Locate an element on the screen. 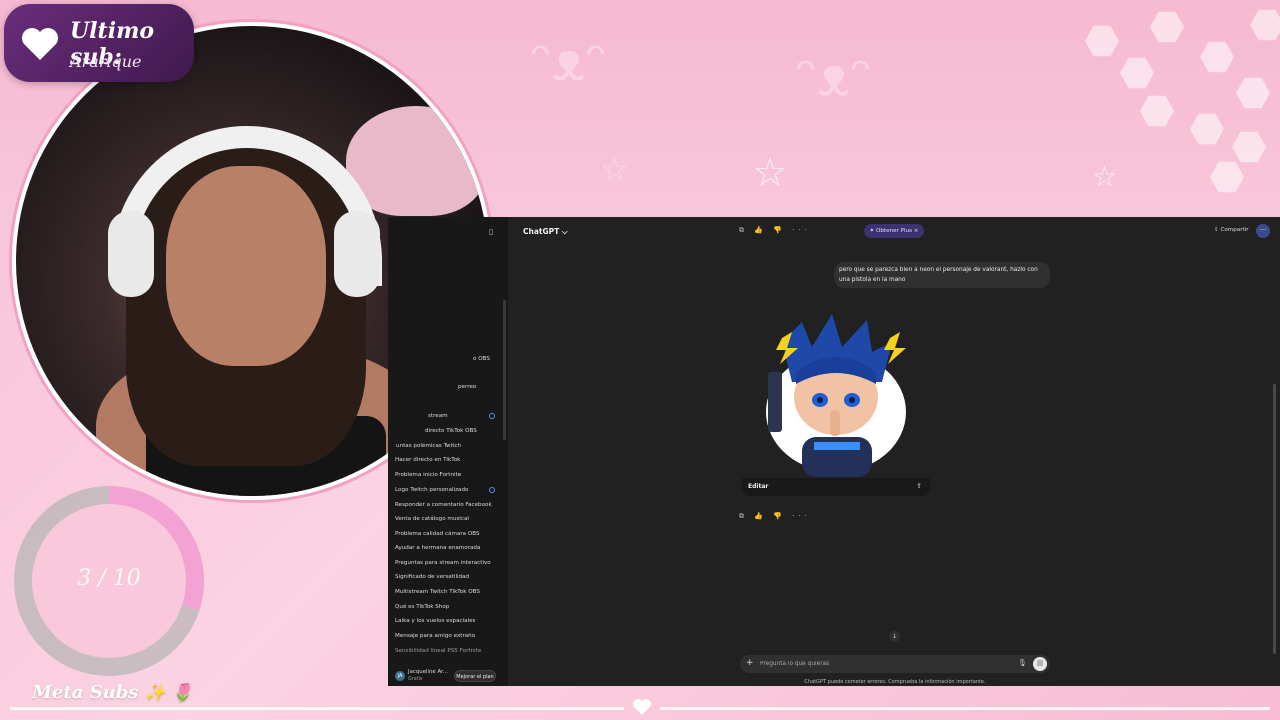 This screenshot has width=1280, height=720. sparkle-tulip-icons: ✨ 🌷 is located at coordinates (168, 693).